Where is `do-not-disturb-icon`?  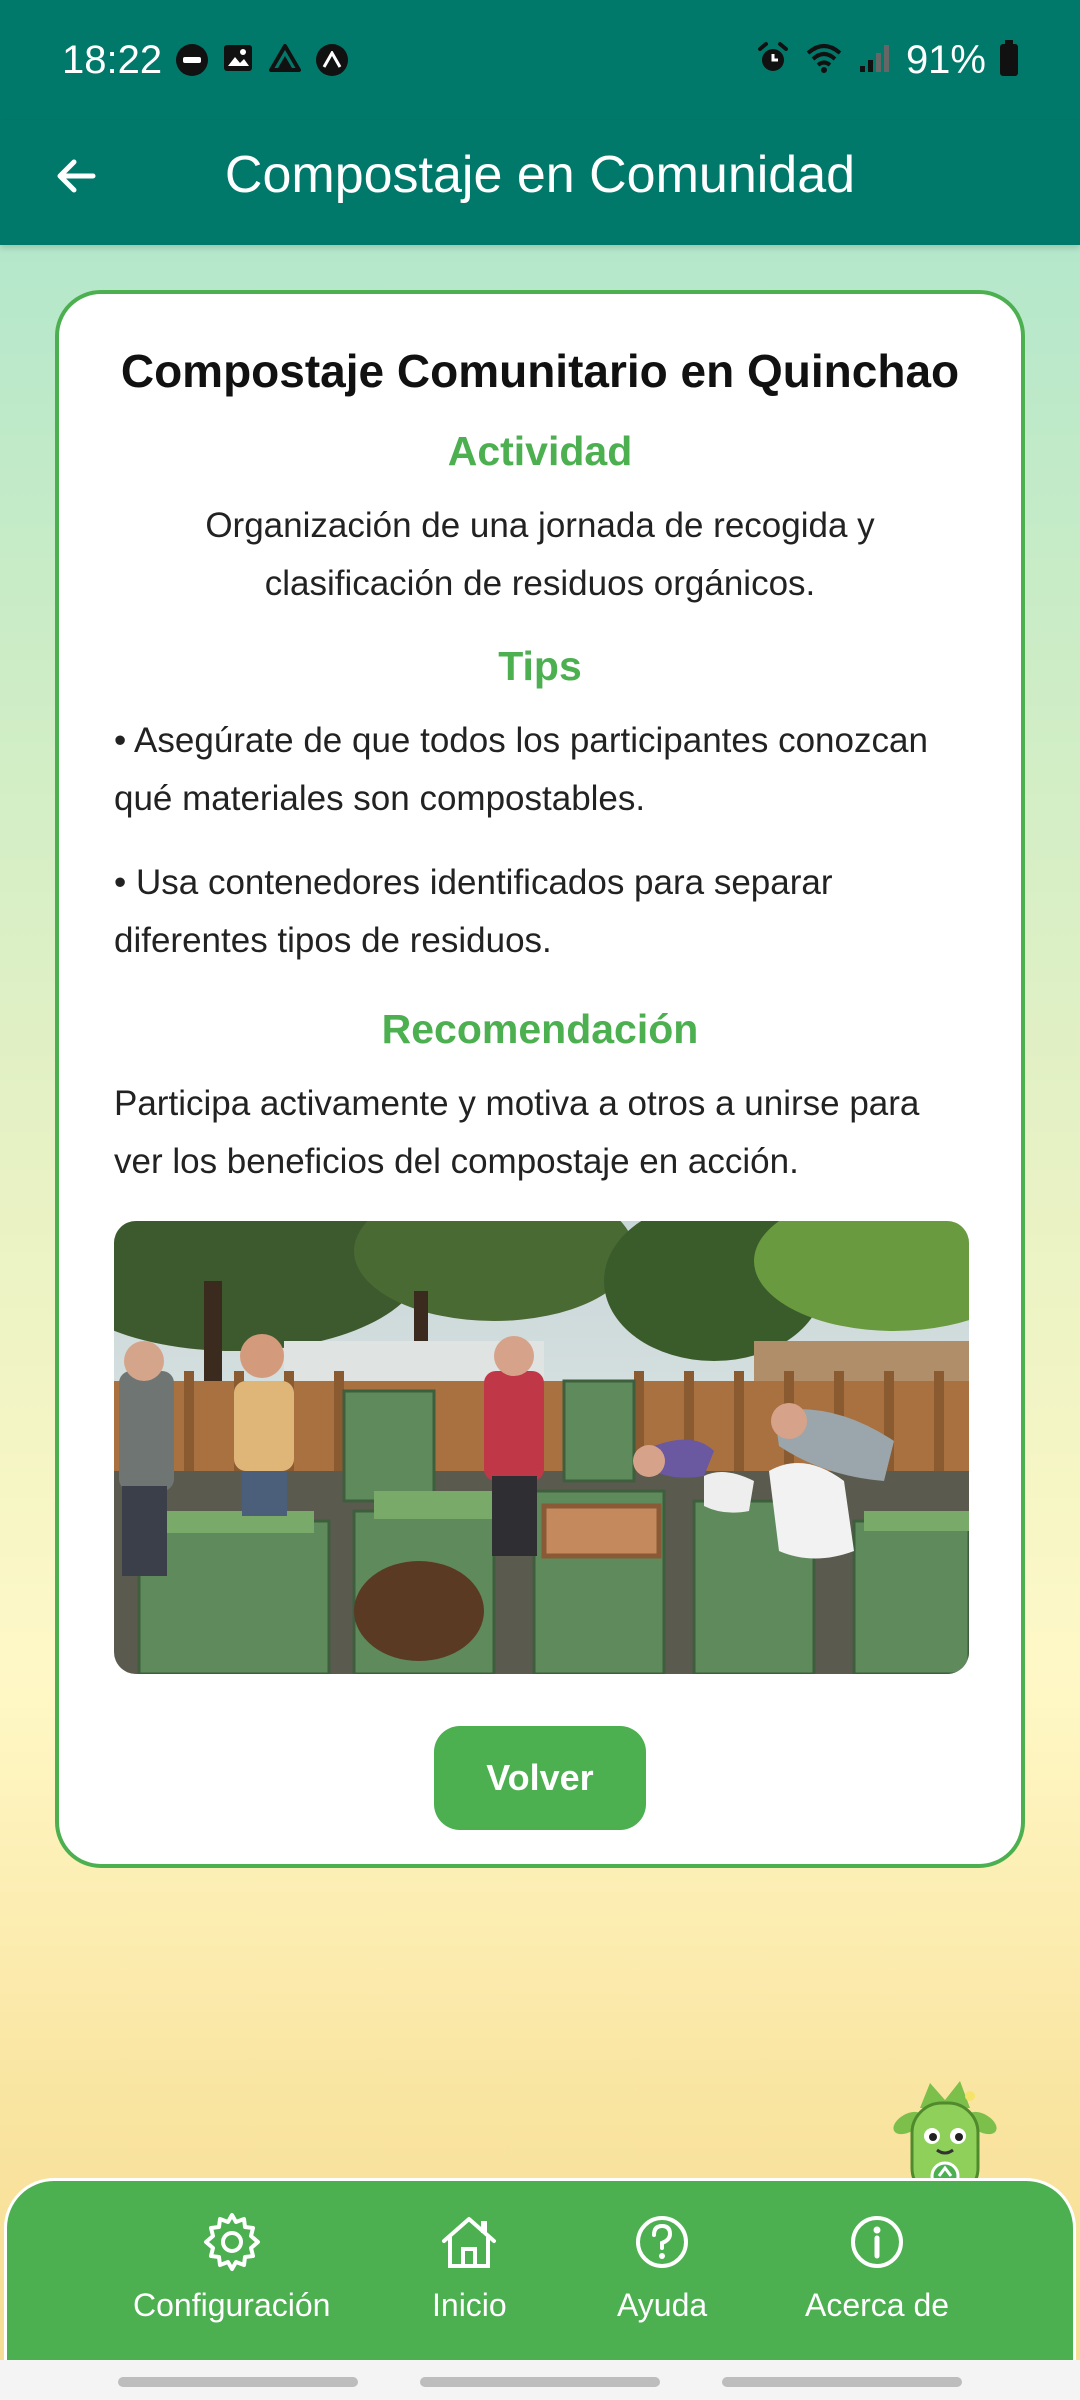
do-not-disturb-icon is located at coordinates (192, 60).